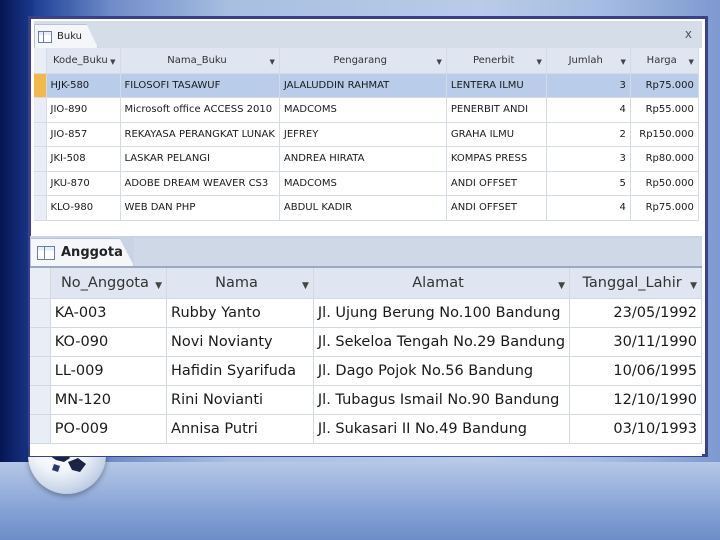  I want to click on cell-nama: Rini Novianti, so click(240, 400).